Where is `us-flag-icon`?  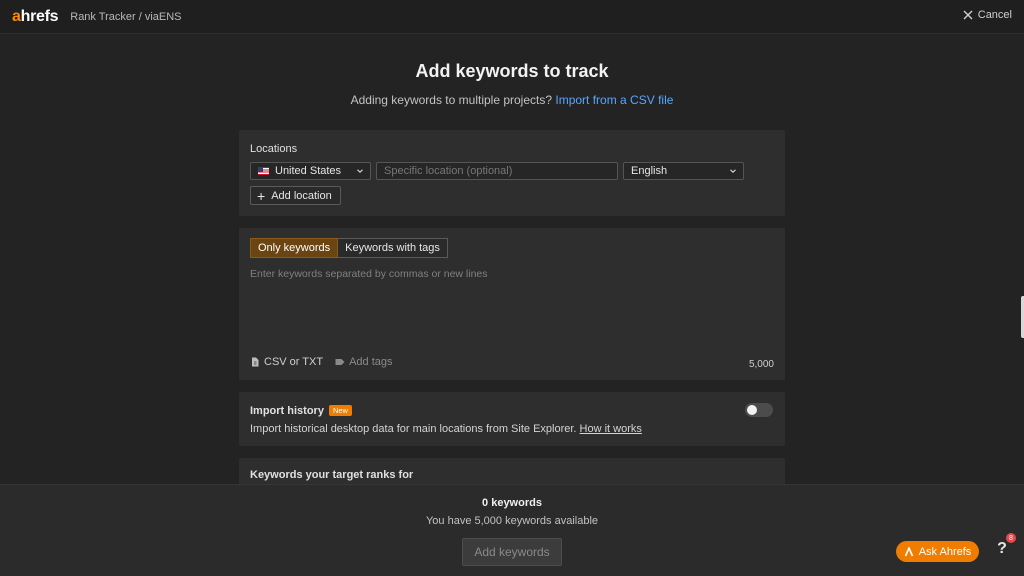
us-flag-icon is located at coordinates (263, 171).